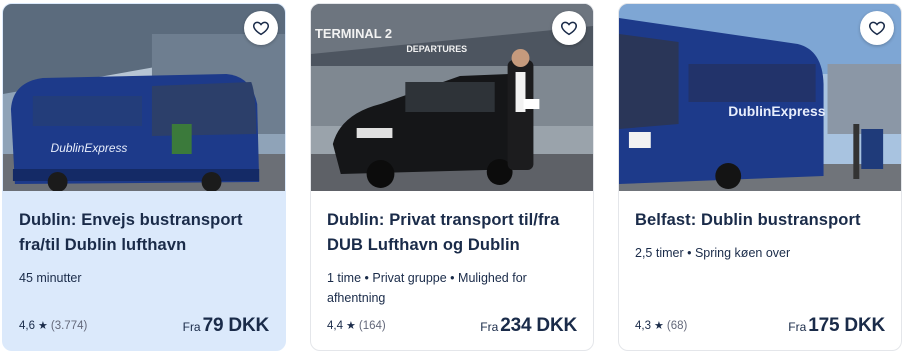 The image size is (904, 355). I want to click on rating: 4,3 ★ (68), so click(661, 326).